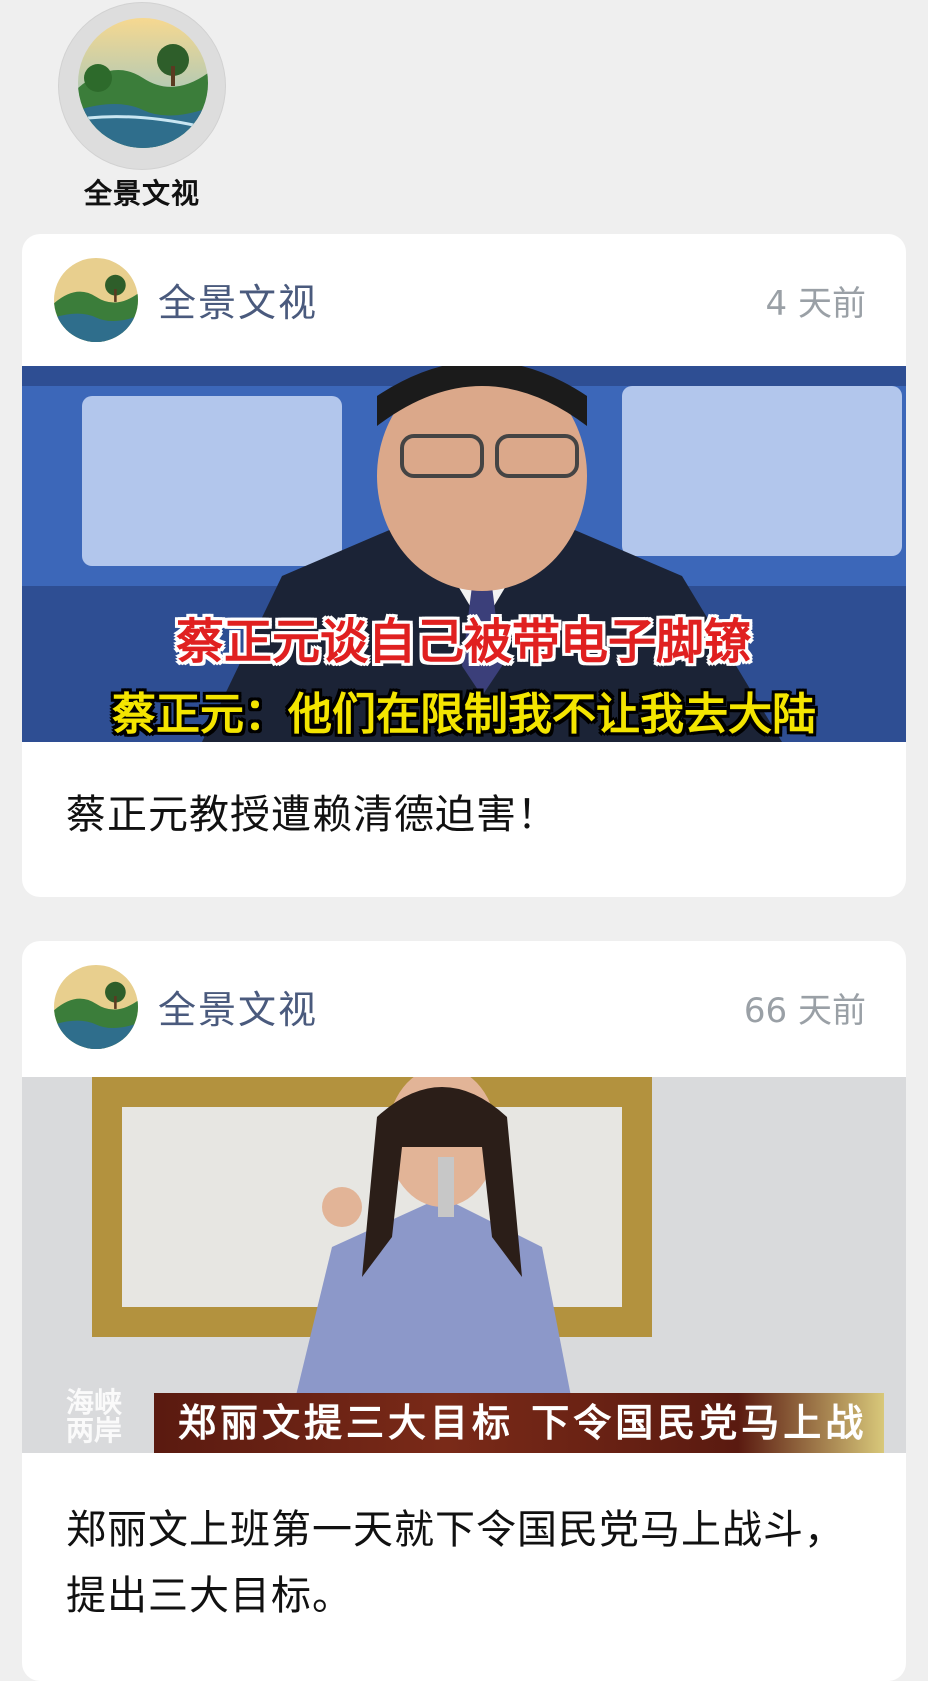 The height and width of the screenshot is (1681, 928). I want to click on profile-header: 全景文视, so click(464, 115).